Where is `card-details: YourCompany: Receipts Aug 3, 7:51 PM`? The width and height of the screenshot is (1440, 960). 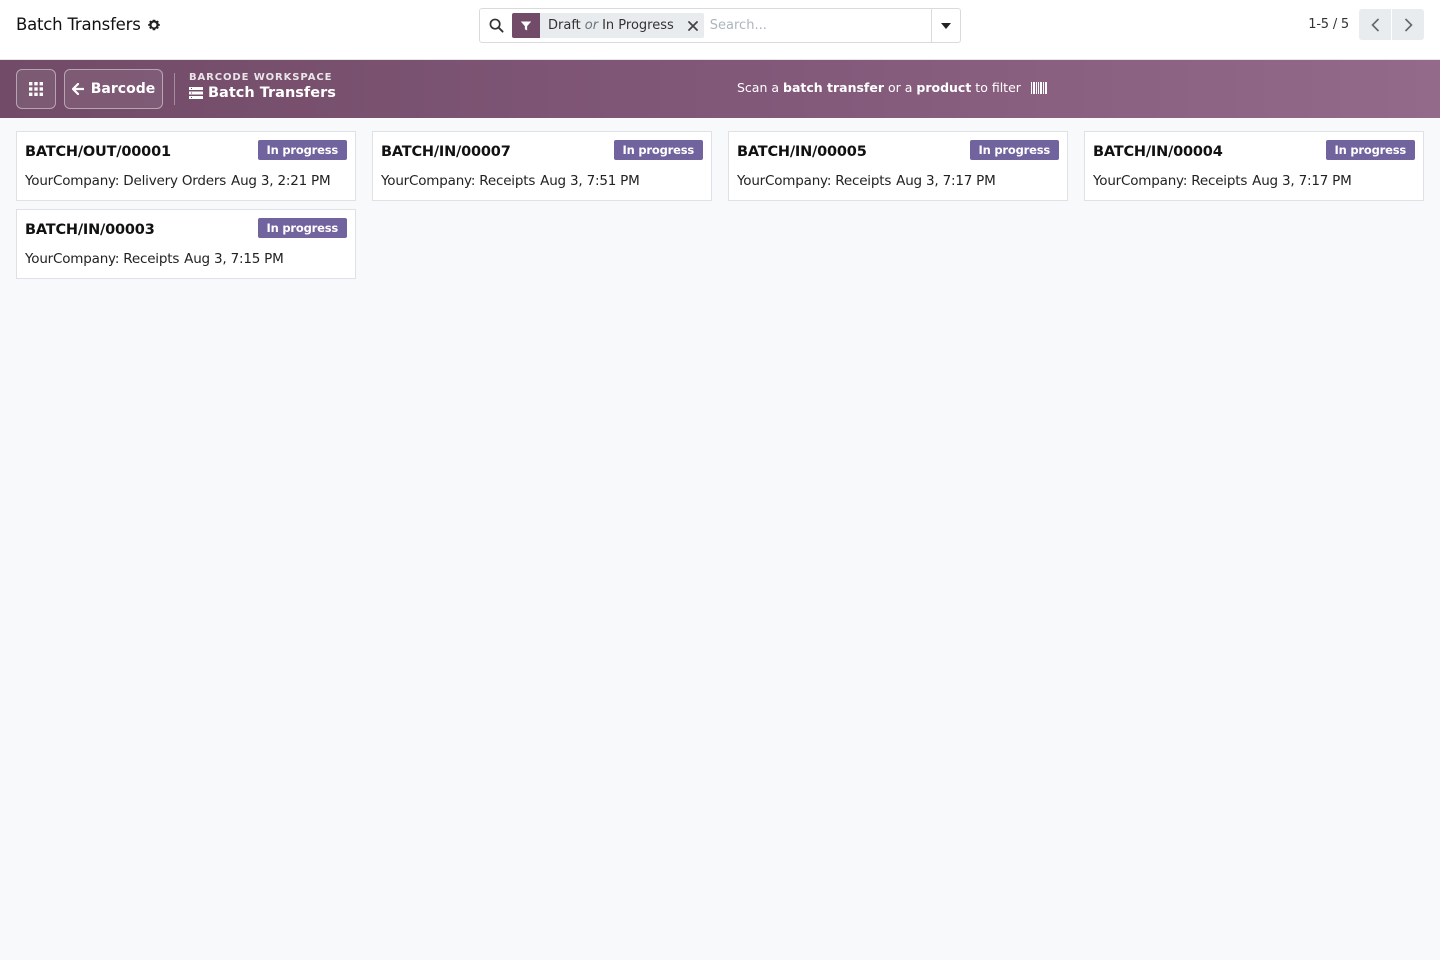 card-details: YourCompany: Receipts Aug 3, 7:51 PM is located at coordinates (510, 181).